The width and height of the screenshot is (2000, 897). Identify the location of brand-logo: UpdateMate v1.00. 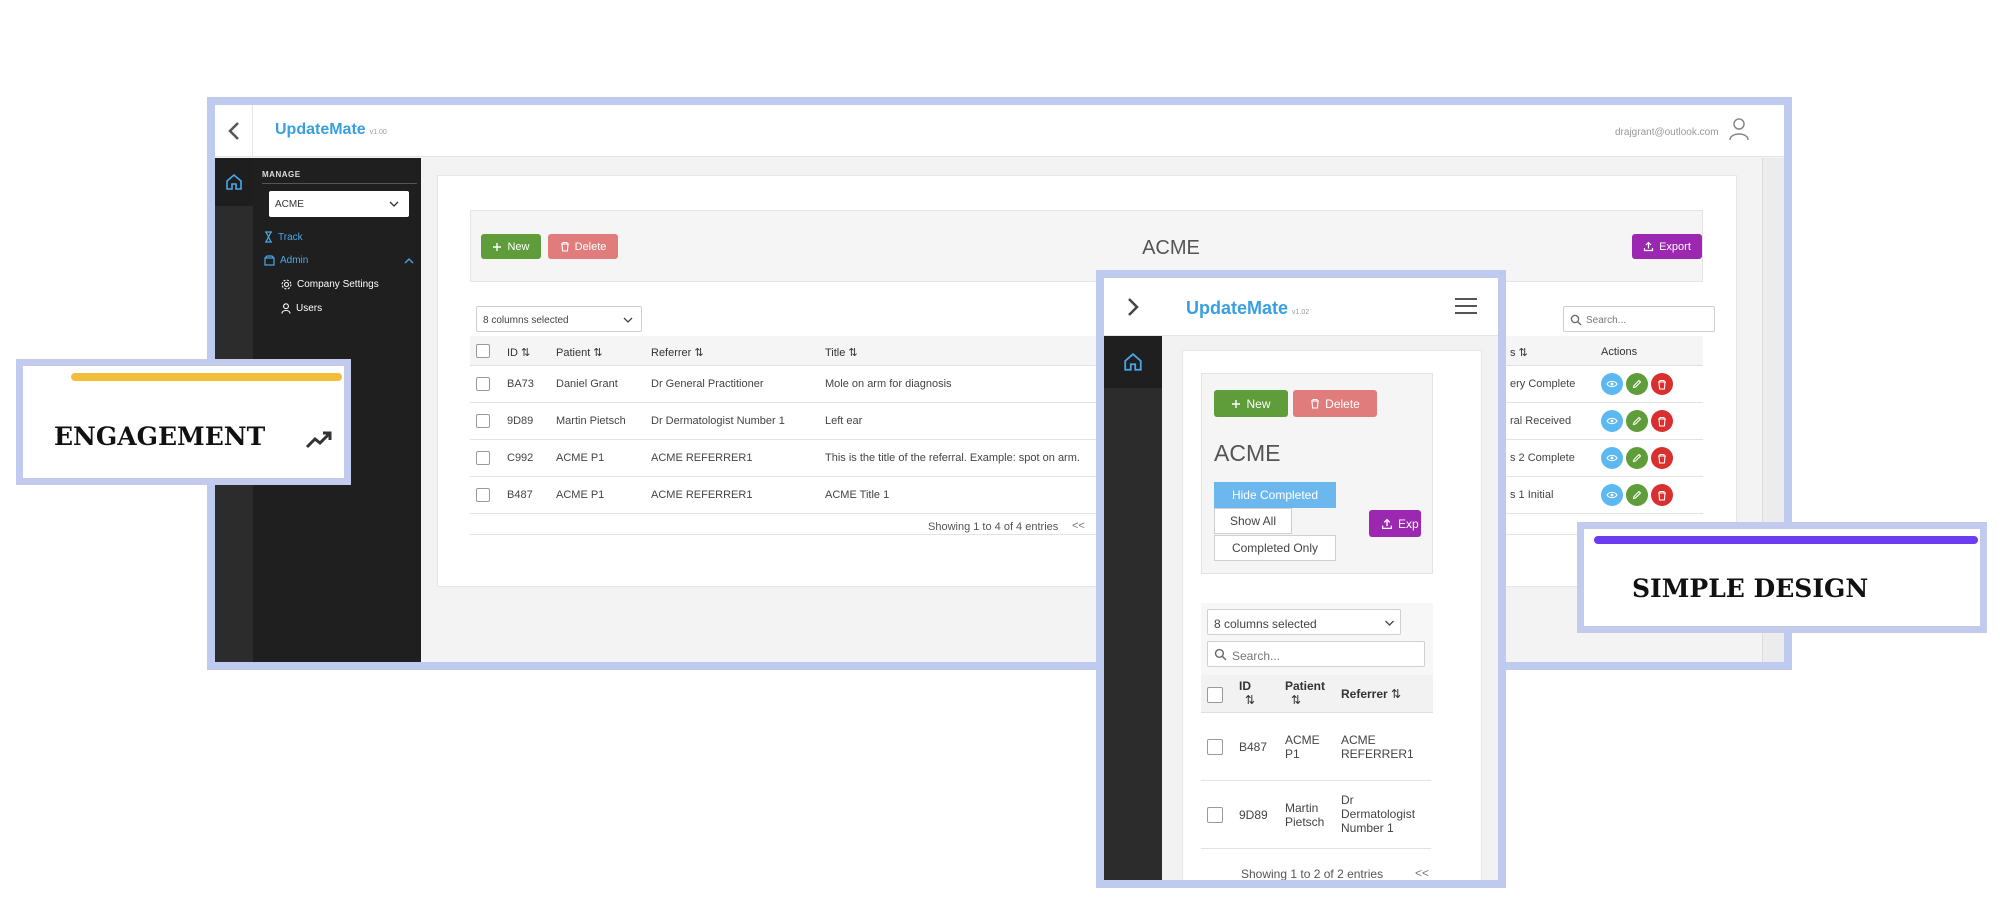
(331, 130).